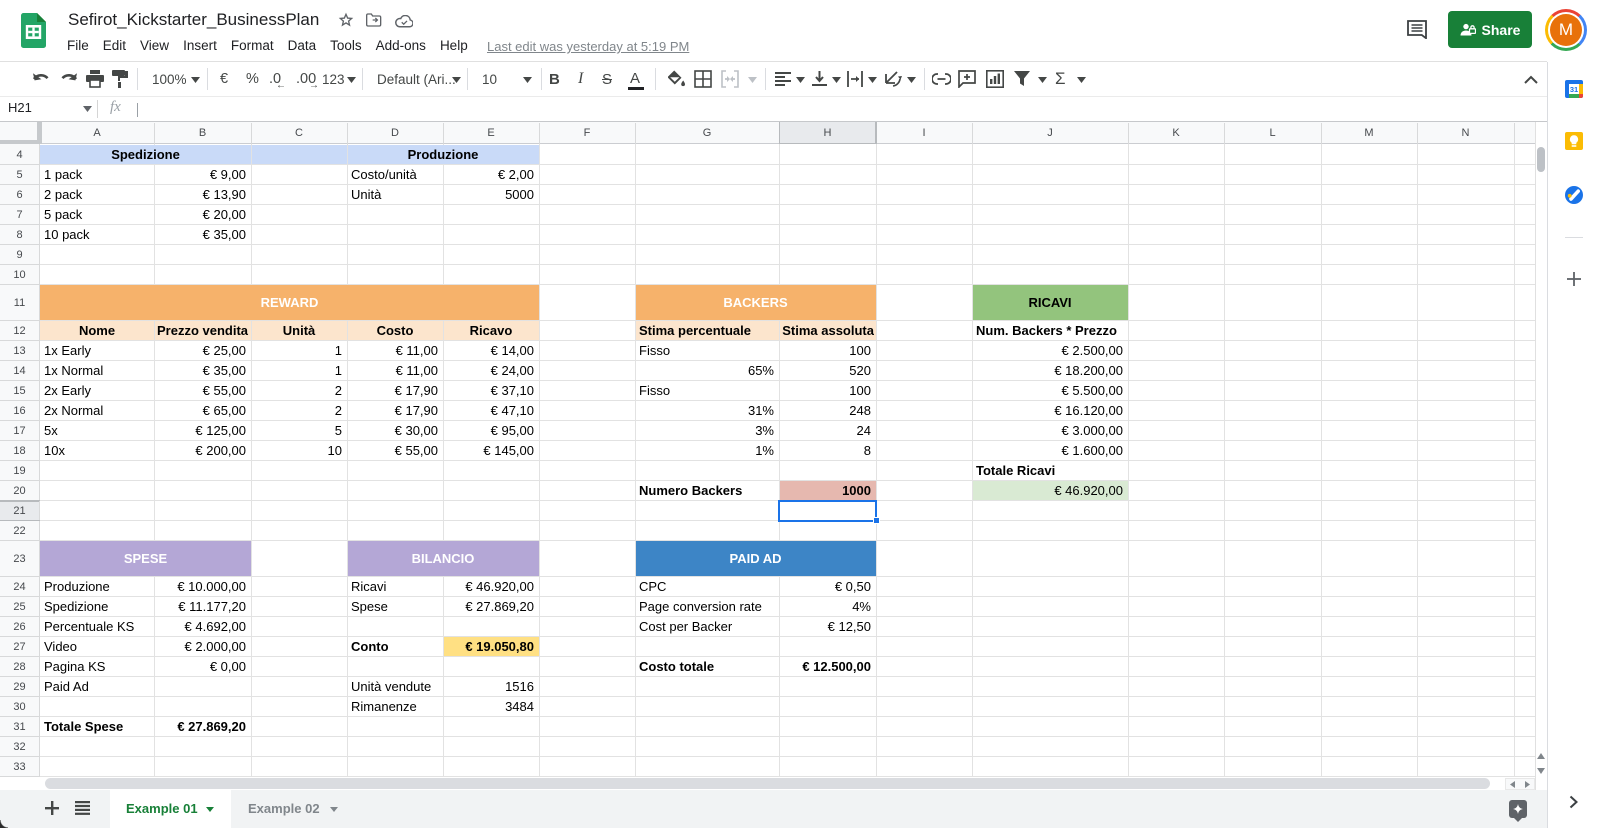  Describe the element at coordinates (1574, 89) in the screenshot. I see `svg-text: 31` at that location.